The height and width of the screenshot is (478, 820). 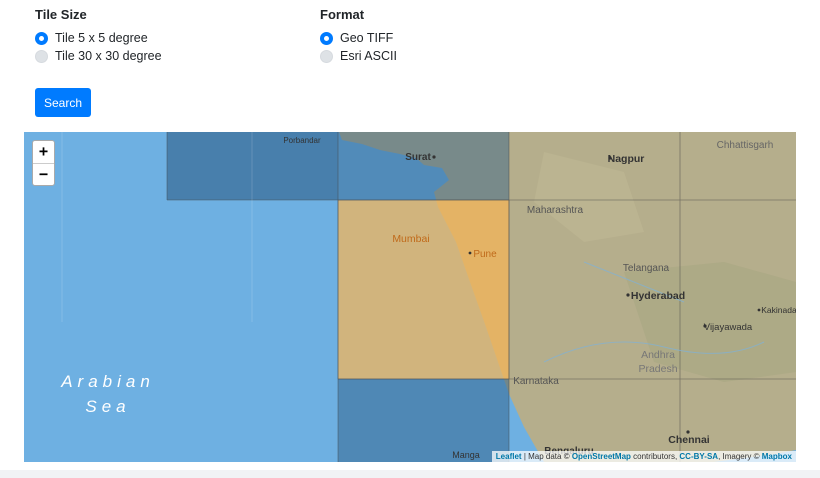 I want to click on tile-30x30-label: Tile 30 x 30 degree, so click(x=108, y=56).